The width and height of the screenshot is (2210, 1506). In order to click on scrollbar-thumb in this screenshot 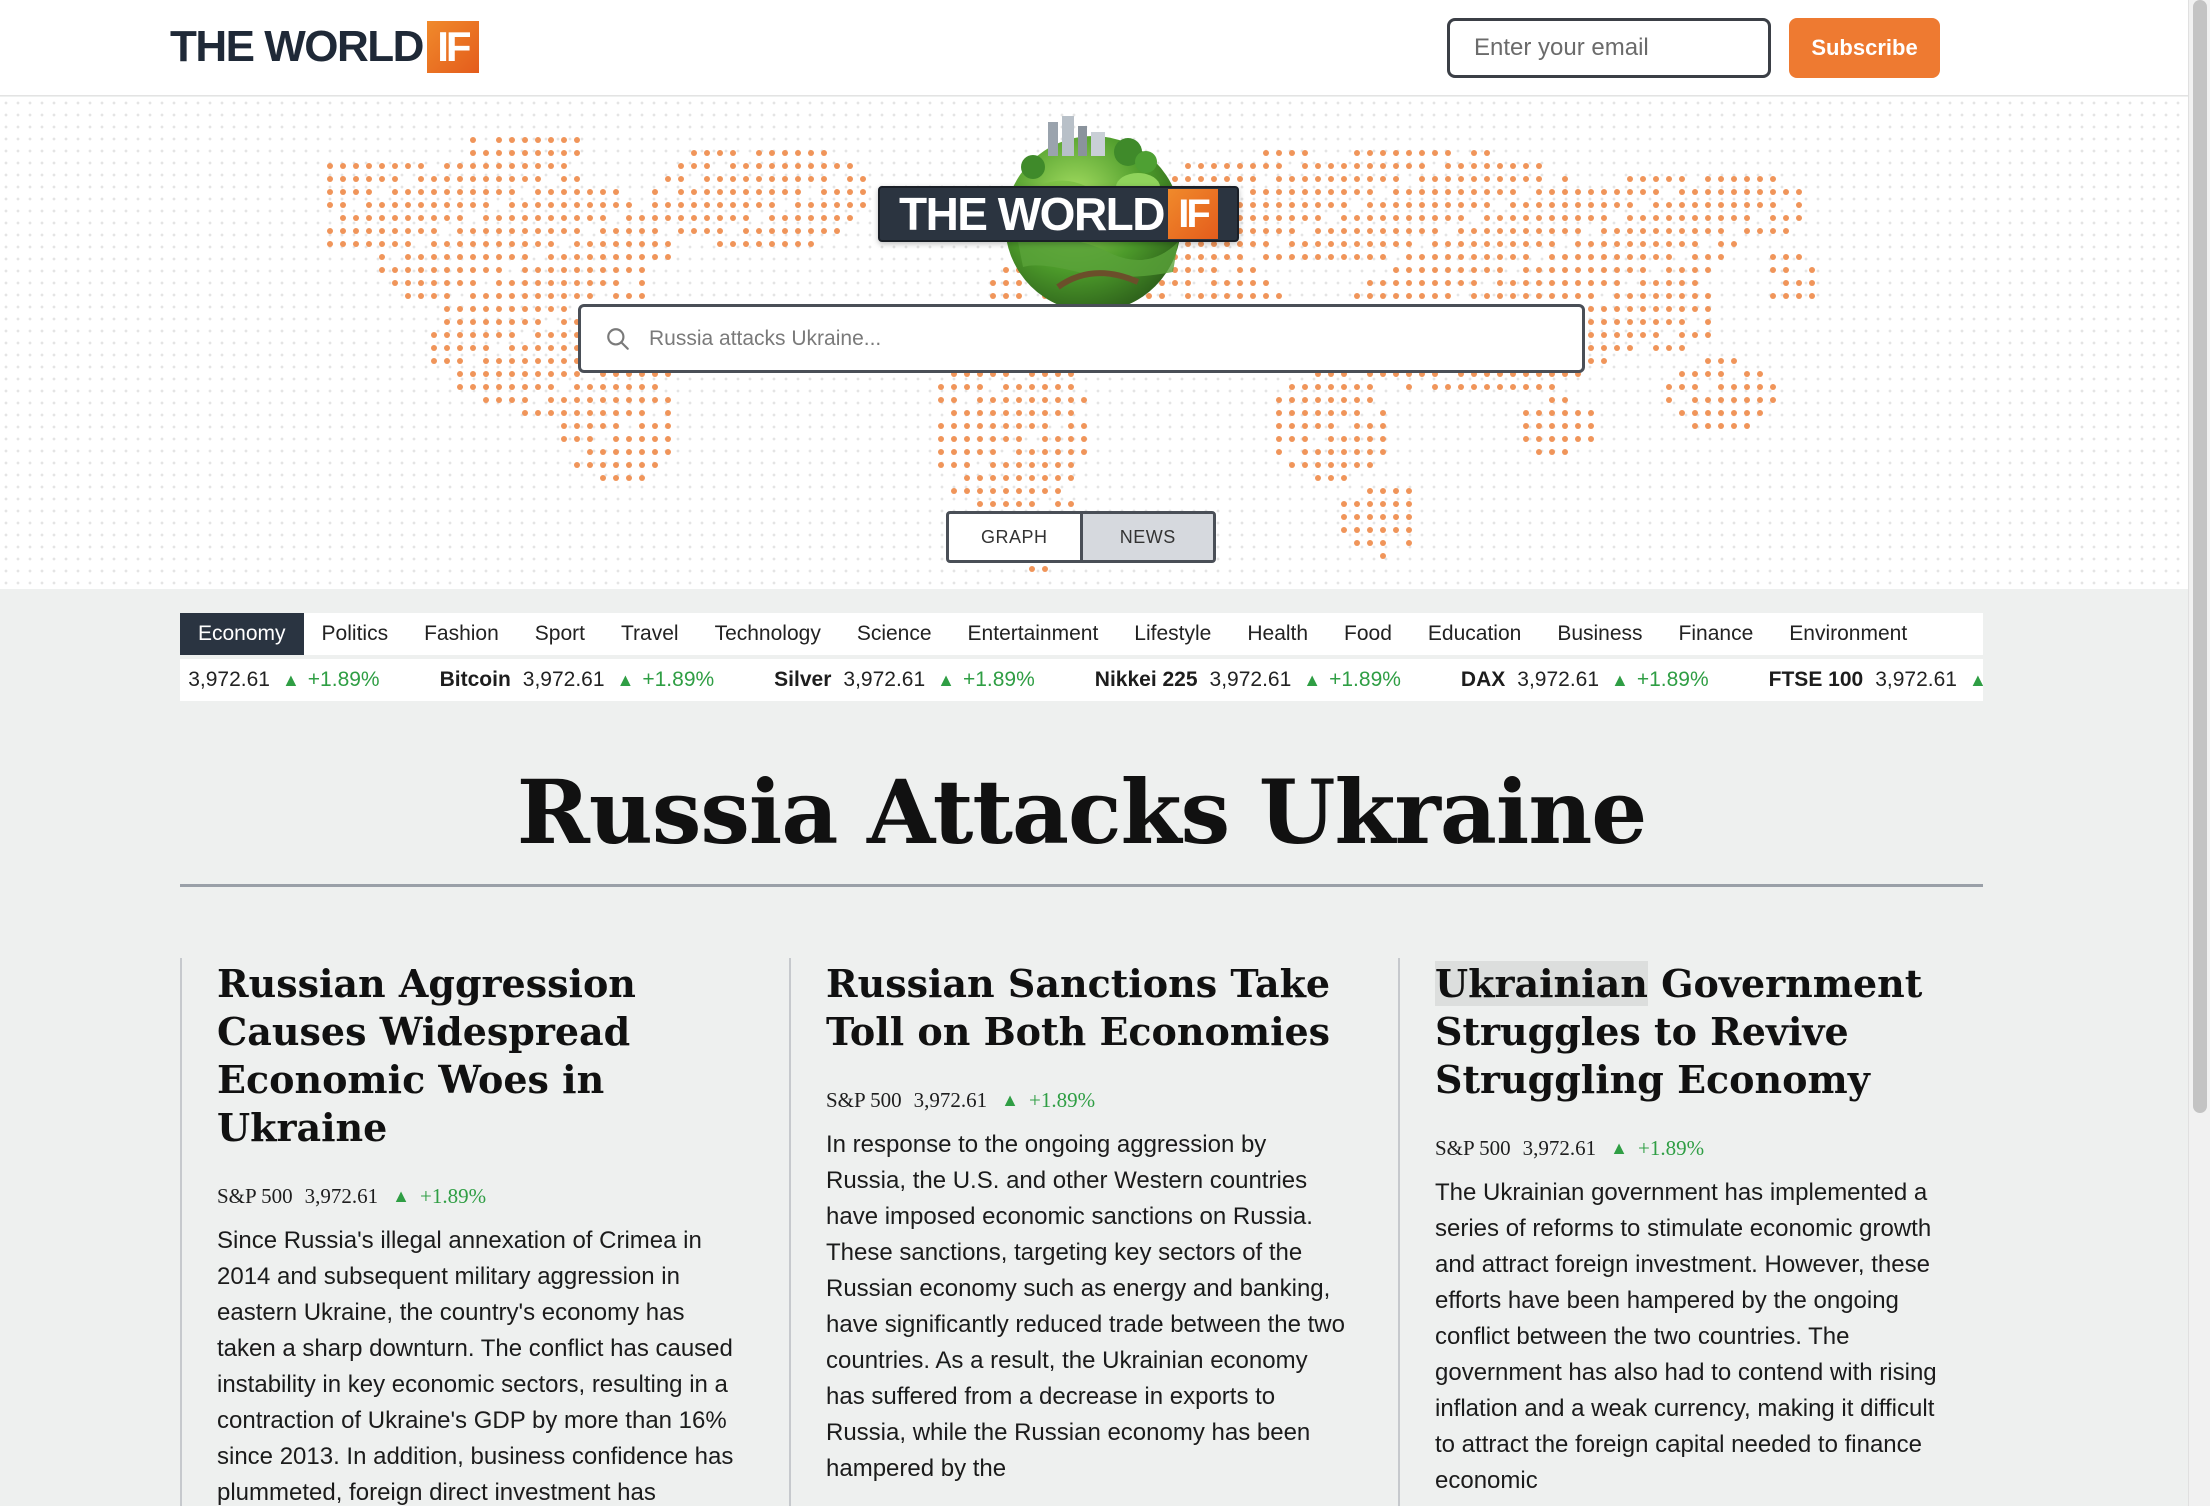, I will do `click(2200, 556)`.